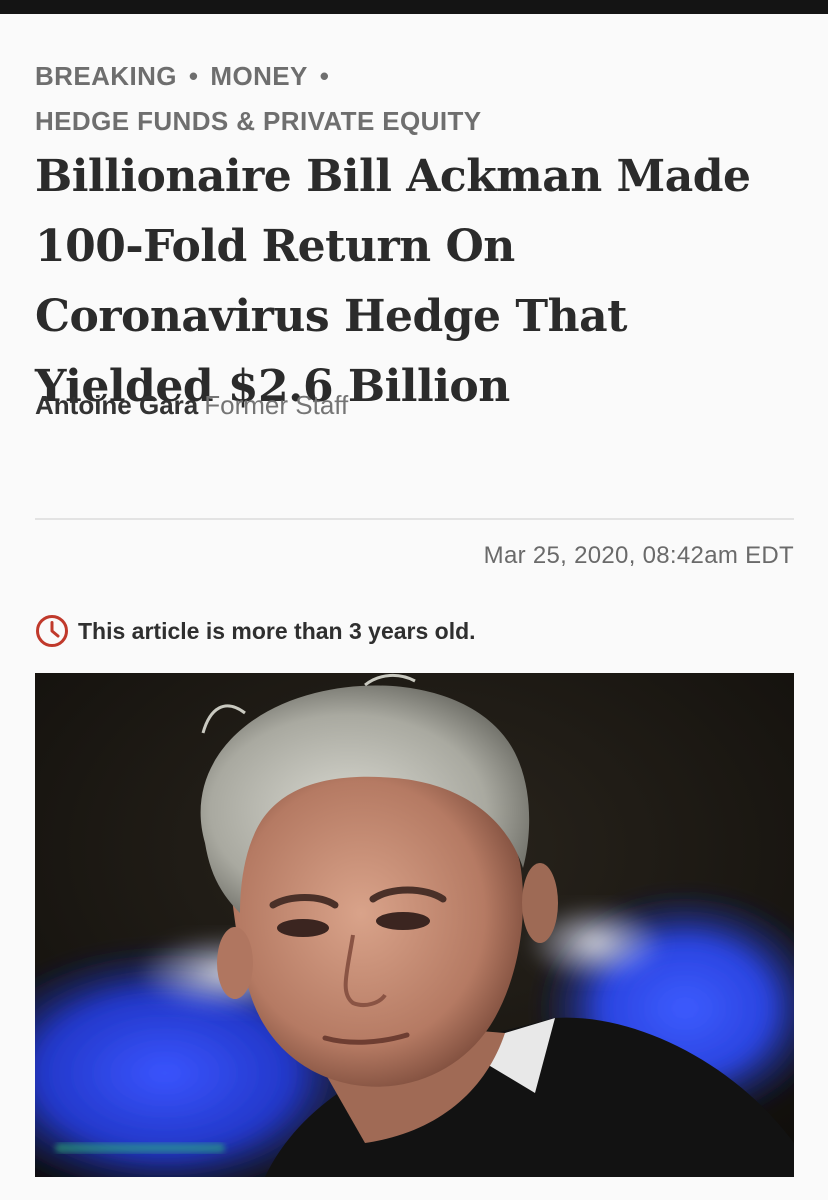 This screenshot has height=1200, width=828. I want to click on breadcrumb-hedge-funds: HEDGE FUNDS & PRIVATE EQUITY, so click(258, 121).